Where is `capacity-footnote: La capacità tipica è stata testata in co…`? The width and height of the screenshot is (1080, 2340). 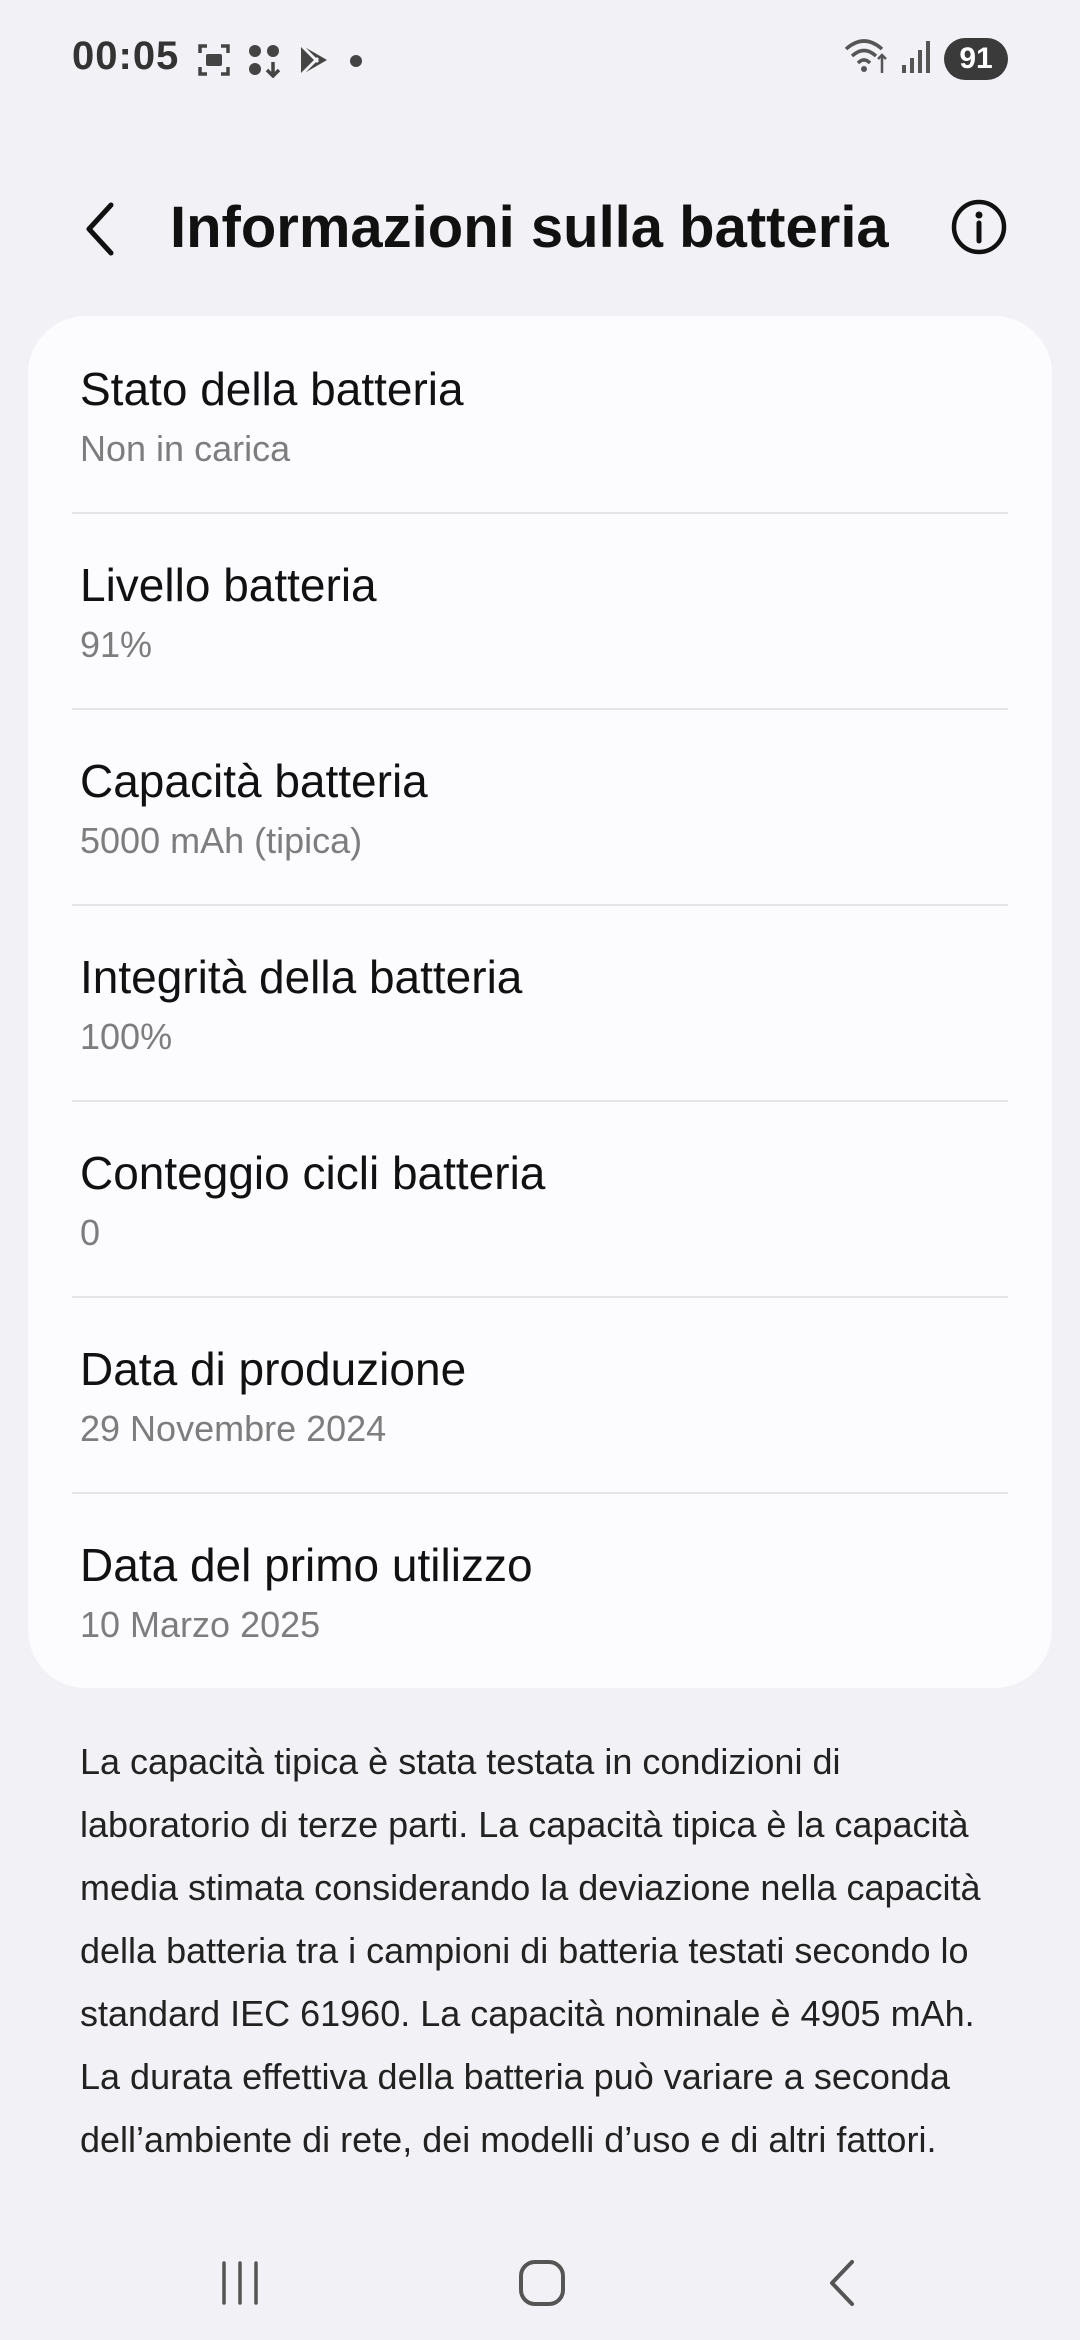
capacity-footnote: La capacità tipica è stata testata in co… is located at coordinates (530, 1950).